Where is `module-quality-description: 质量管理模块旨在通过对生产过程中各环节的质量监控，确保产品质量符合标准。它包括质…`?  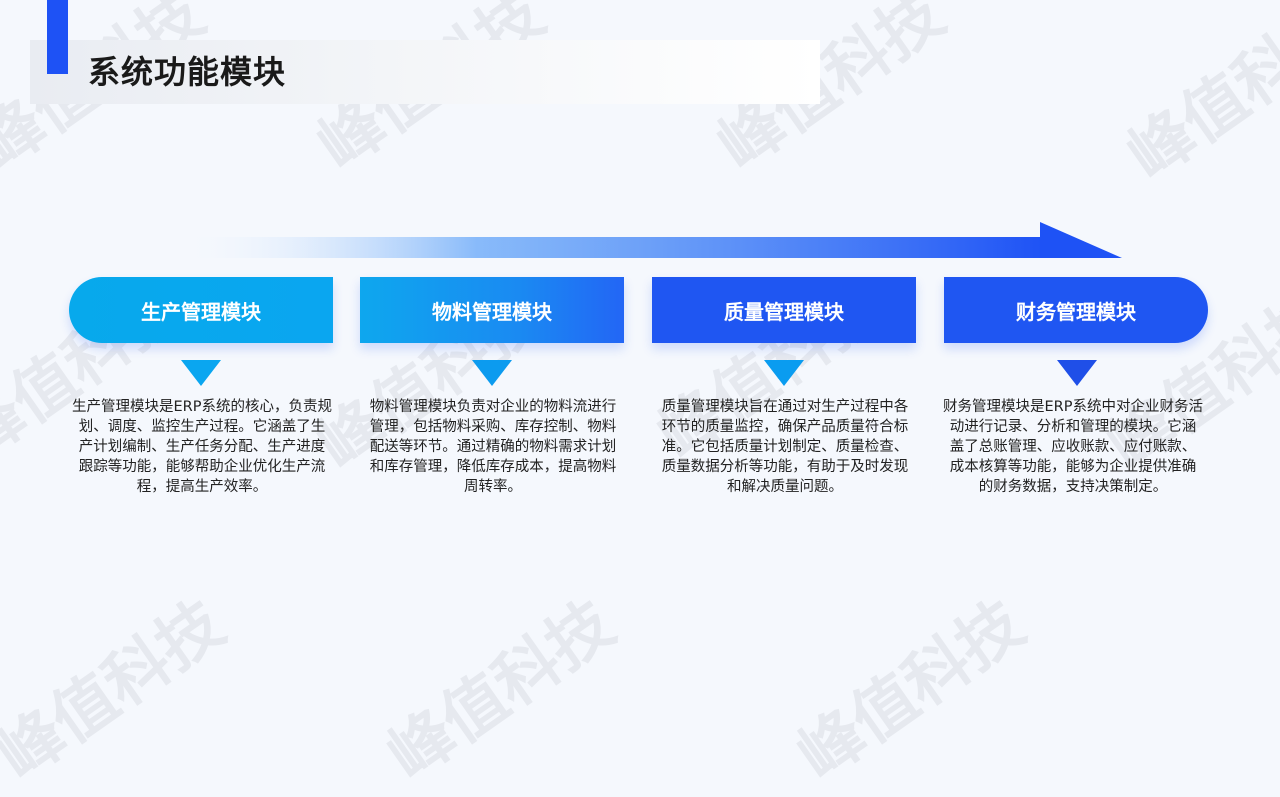 module-quality-description: 质量管理模块旨在通过对生产过程中各环节的质量监控，确保产品质量符合标准。它包括质… is located at coordinates (785, 447).